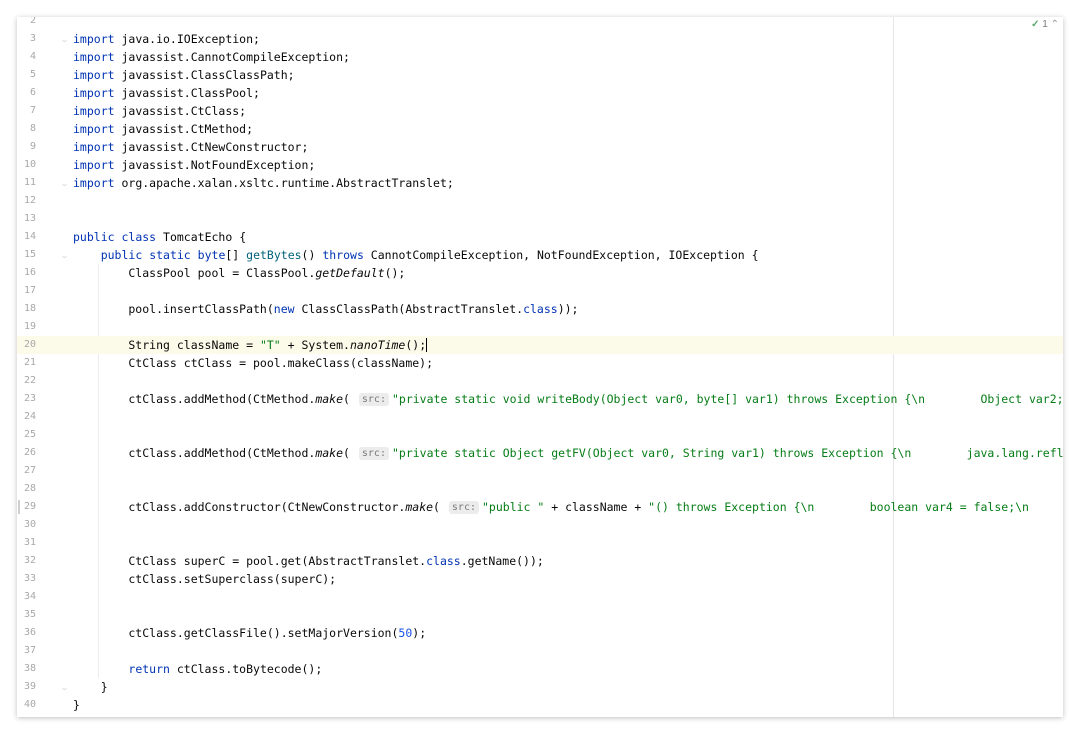 This screenshot has height=735, width=1080. I want to click on inspection-widget: ✓ 1 ⌃, so click(1045, 25).